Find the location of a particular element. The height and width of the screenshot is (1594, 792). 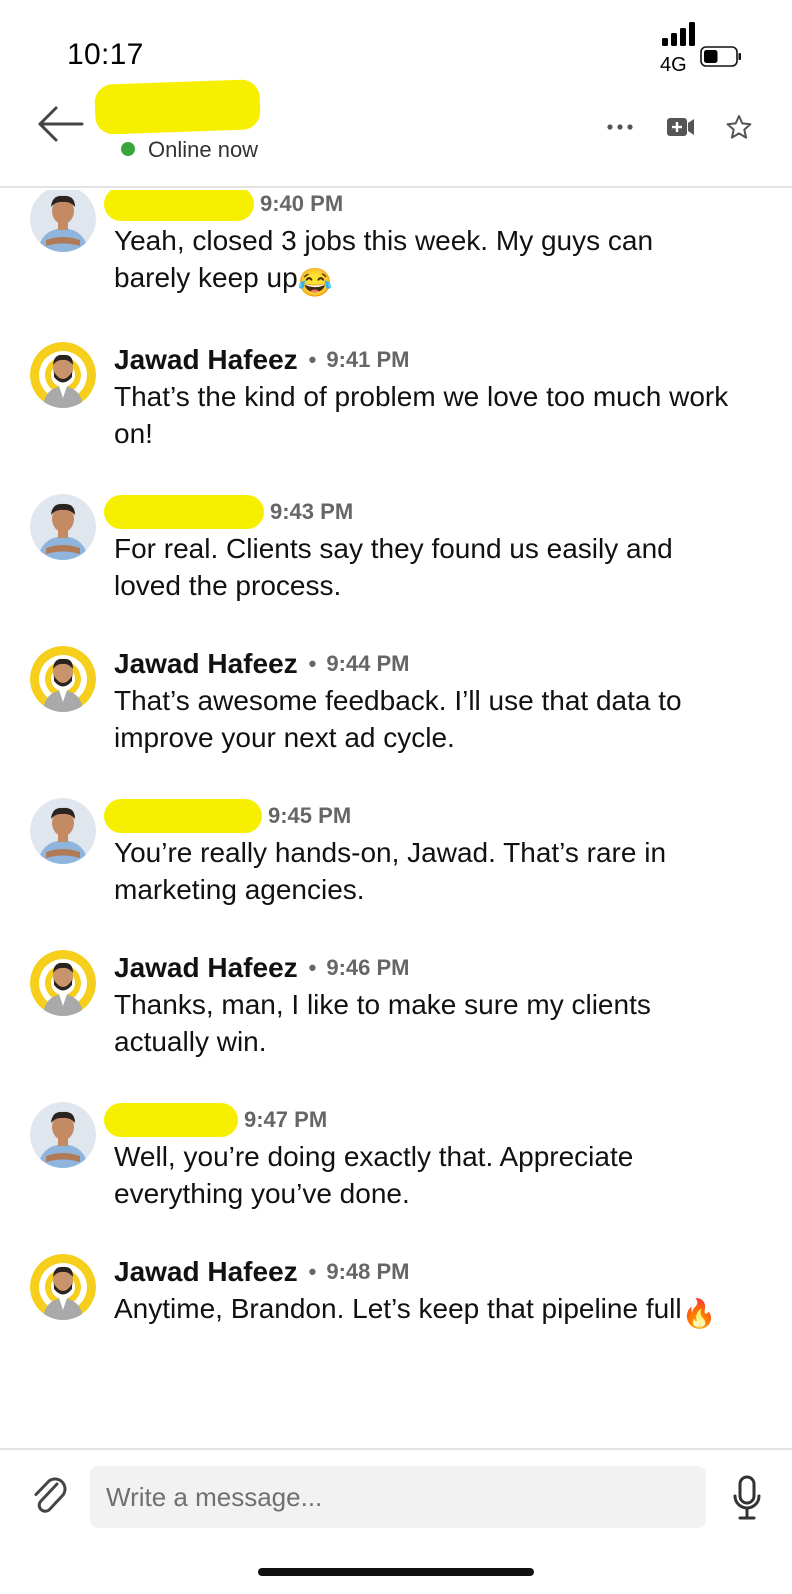

presence-status: Online now is located at coordinates (203, 149).